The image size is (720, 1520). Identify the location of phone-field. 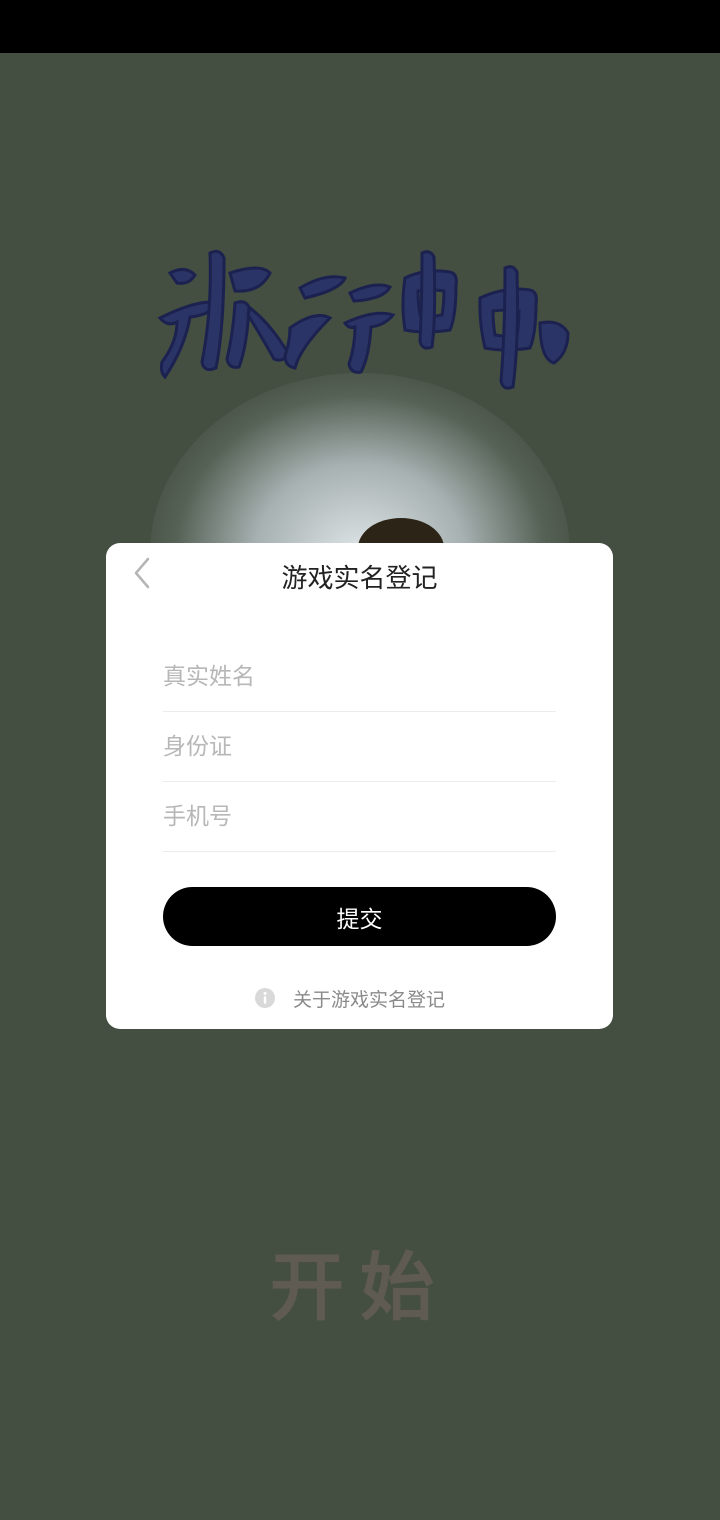
(359, 817).